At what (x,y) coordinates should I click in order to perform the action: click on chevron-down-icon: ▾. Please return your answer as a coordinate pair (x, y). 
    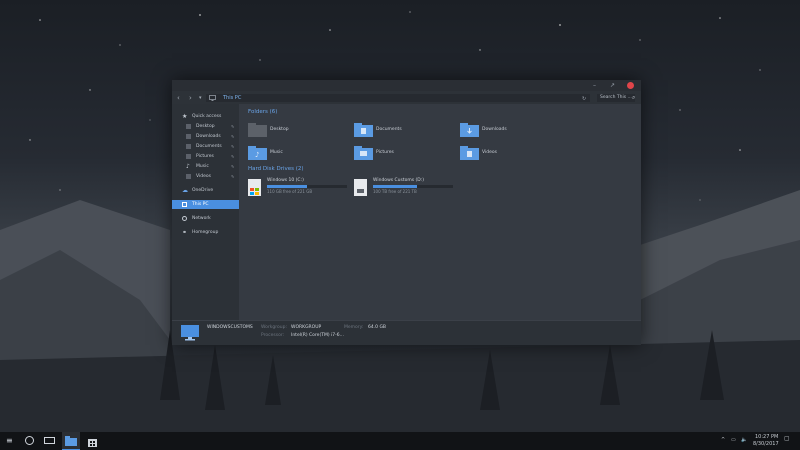
    Looking at the image, I should click on (200, 98).